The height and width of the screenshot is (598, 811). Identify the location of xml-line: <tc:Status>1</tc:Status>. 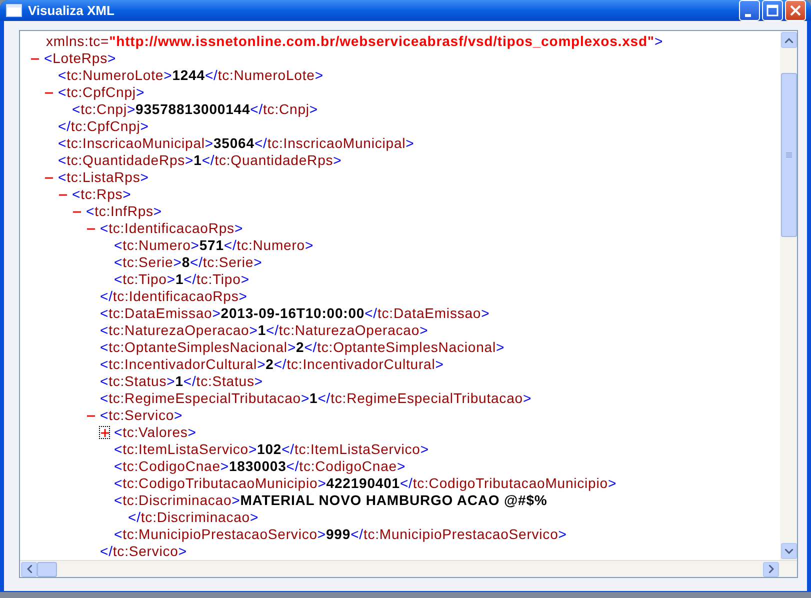
(181, 381).